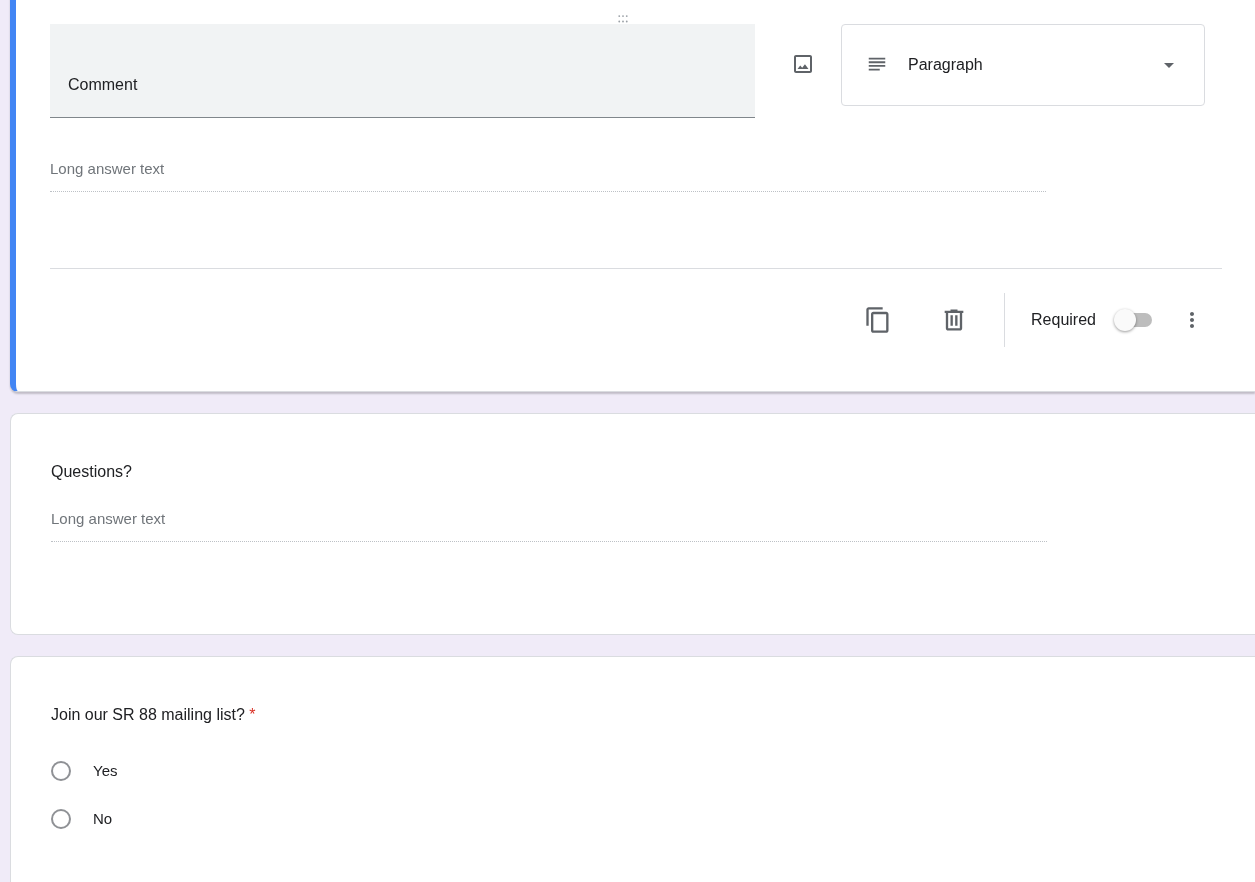  What do you see at coordinates (1134, 320) in the screenshot?
I see `required-toggle` at bounding box center [1134, 320].